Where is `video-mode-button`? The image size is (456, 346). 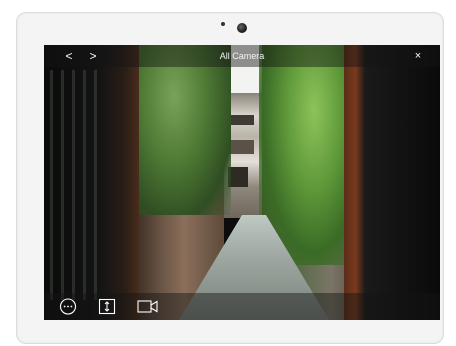 video-mode-button is located at coordinates (148, 306).